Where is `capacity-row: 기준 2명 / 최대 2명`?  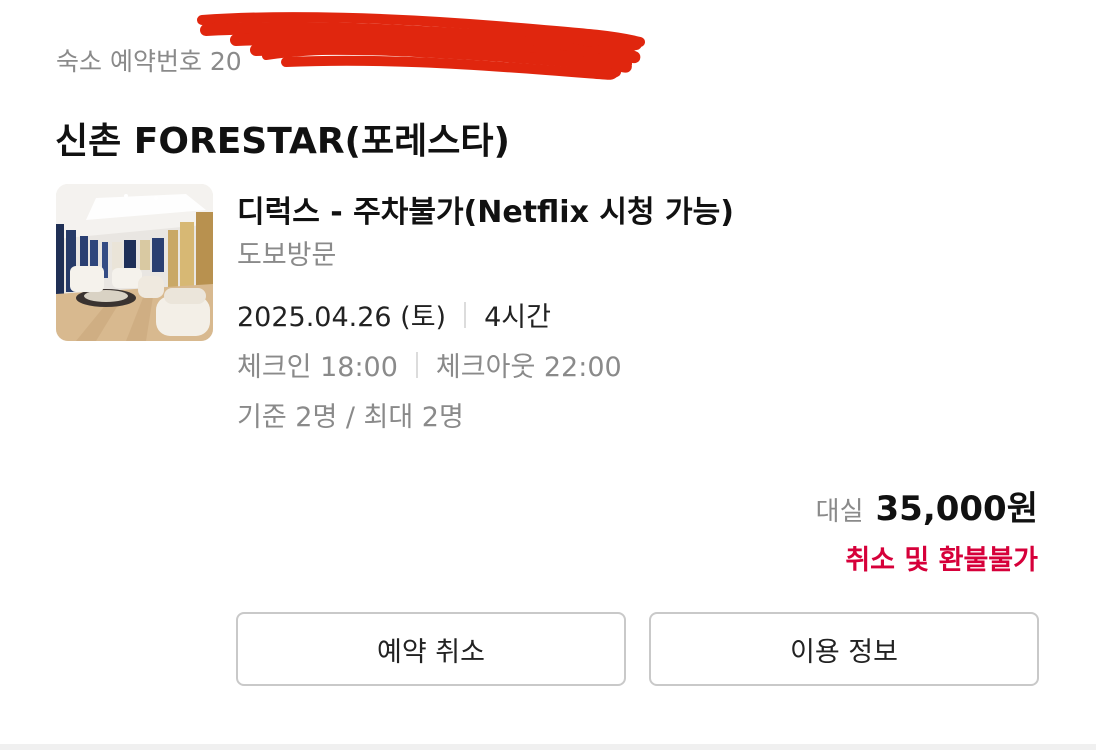 capacity-row: 기준 2명 / 최대 2명 is located at coordinates (350, 414).